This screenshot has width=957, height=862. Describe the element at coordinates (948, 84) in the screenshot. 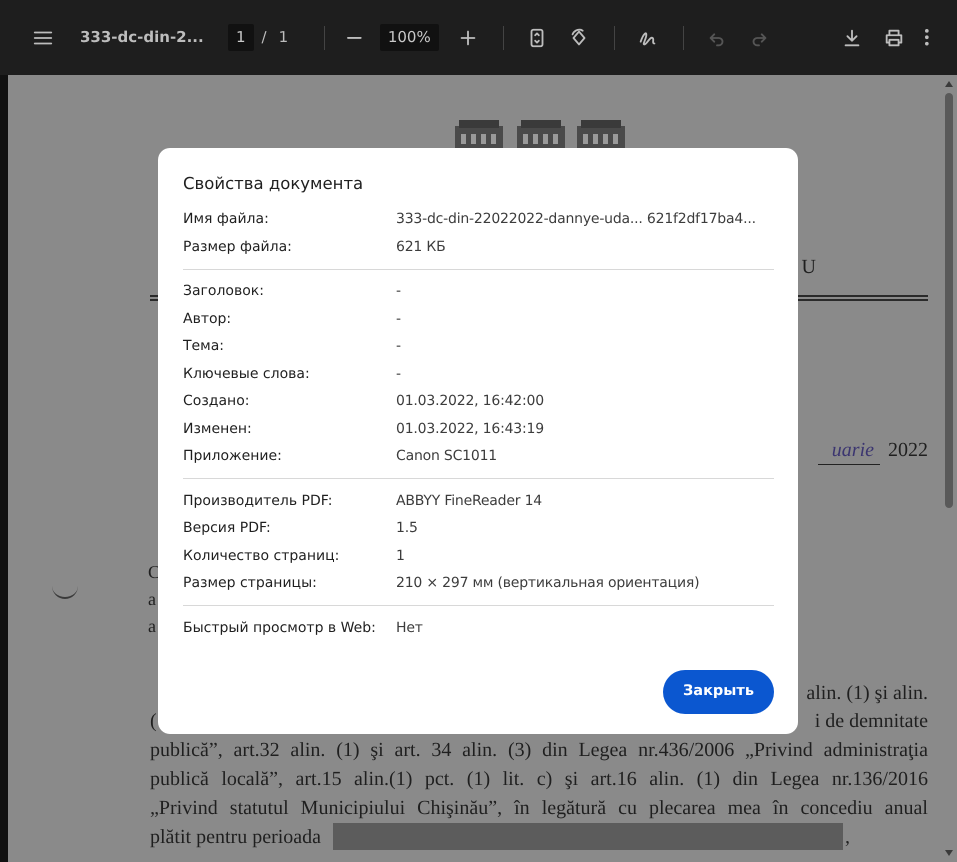

I see `scroll-up-icon` at that location.